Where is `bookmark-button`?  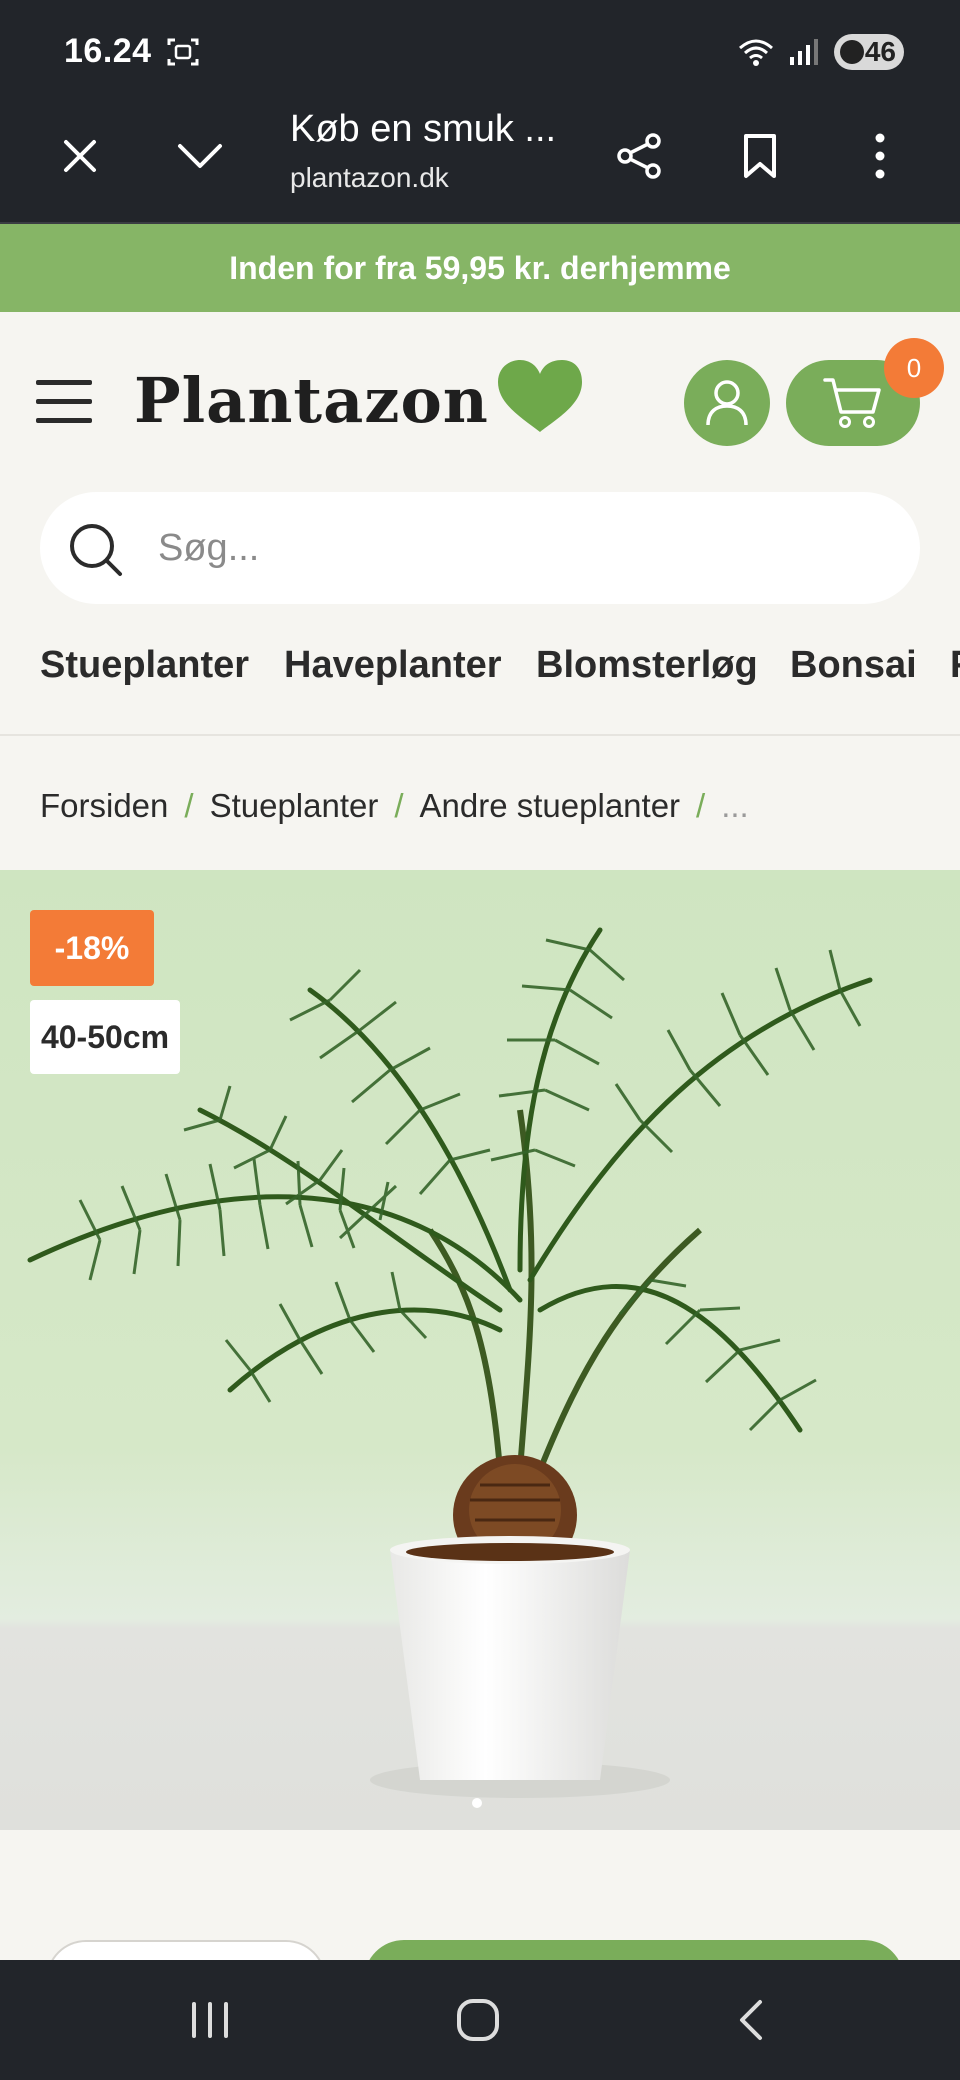 bookmark-button is located at coordinates (760, 156).